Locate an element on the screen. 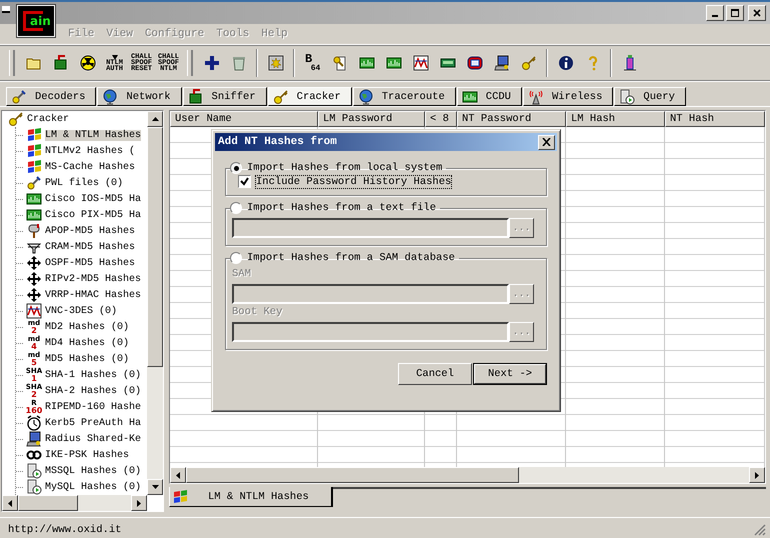  tree-item: MD4 Hashes (0) is located at coordinates (87, 343).